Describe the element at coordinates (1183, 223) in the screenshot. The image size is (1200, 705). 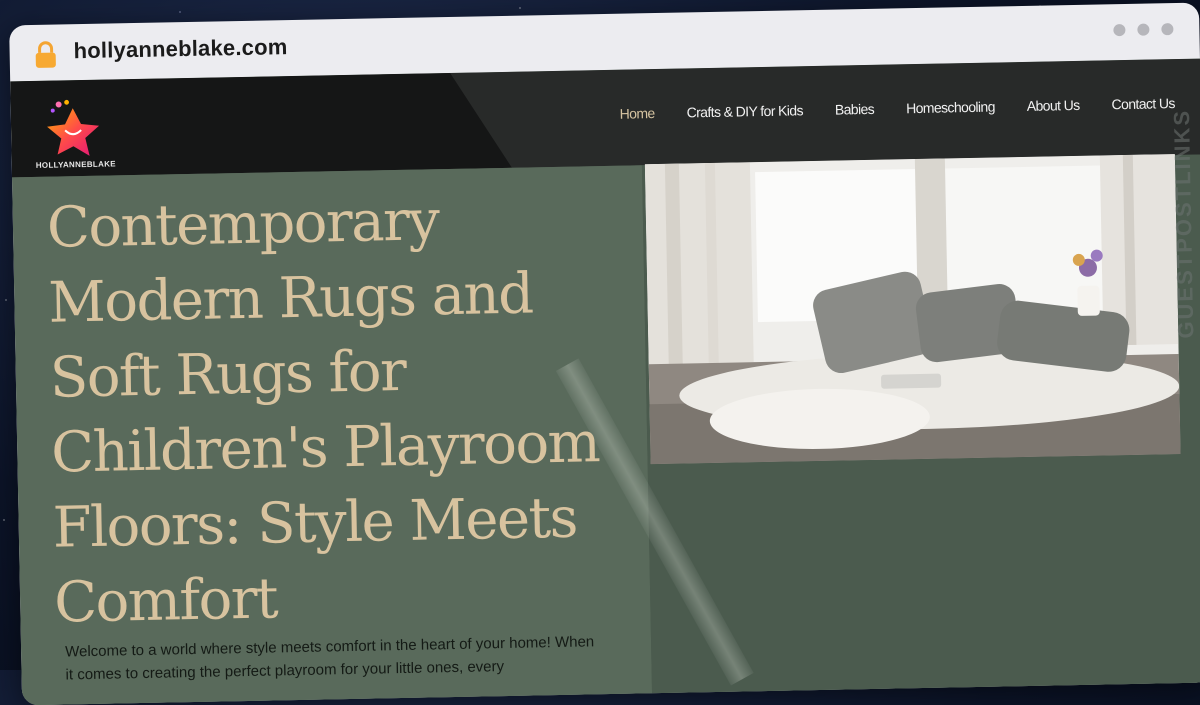
I see `watermark-text: GUESTPOSTLINKS` at that location.